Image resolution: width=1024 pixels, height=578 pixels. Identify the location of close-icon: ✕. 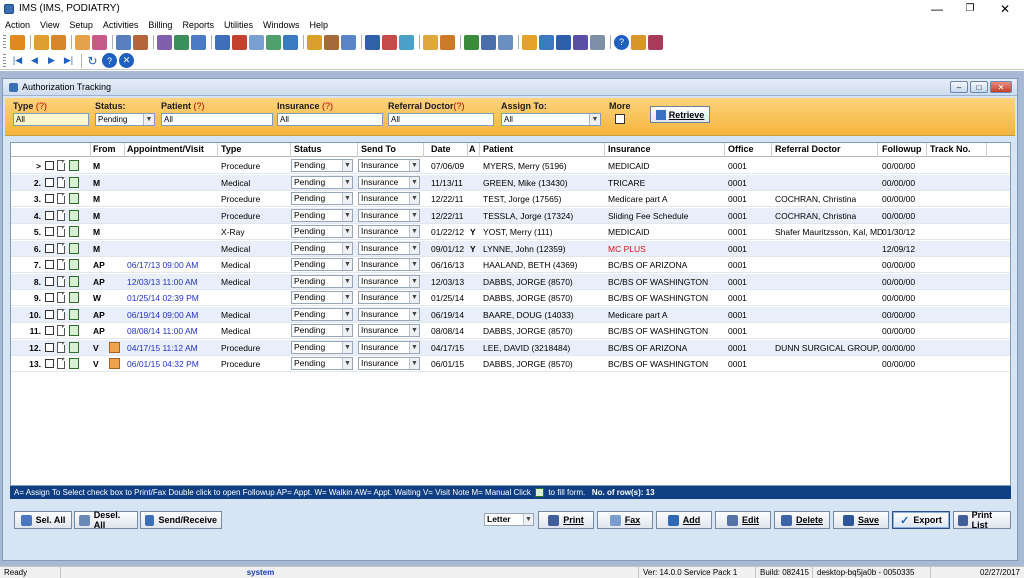
(1005, 8).